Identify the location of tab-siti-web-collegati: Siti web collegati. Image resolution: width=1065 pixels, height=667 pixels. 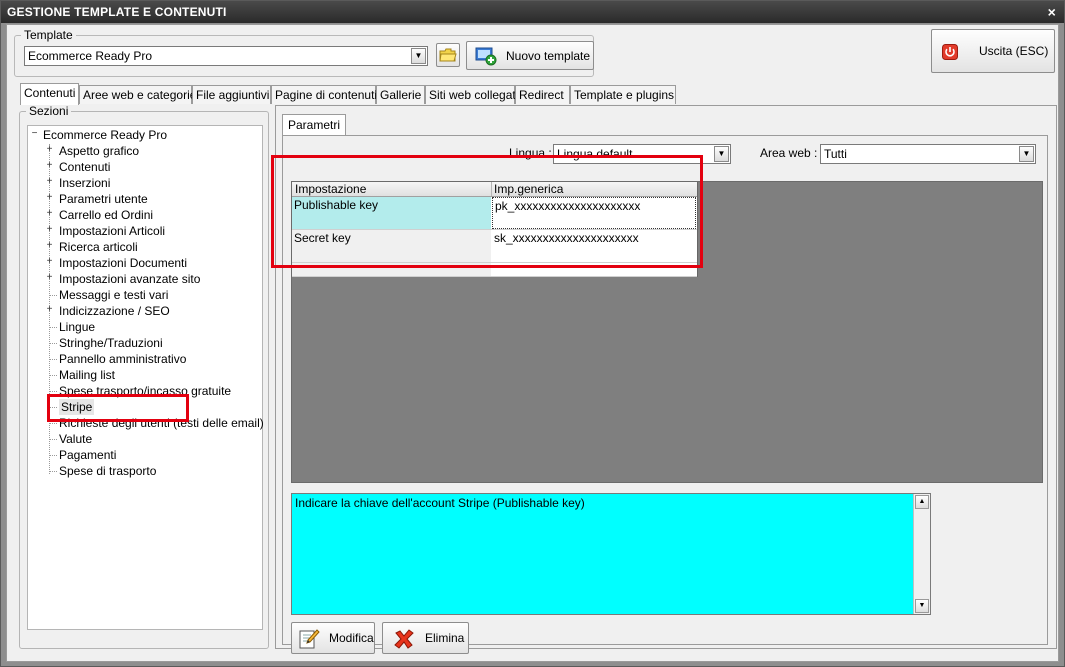
(472, 94).